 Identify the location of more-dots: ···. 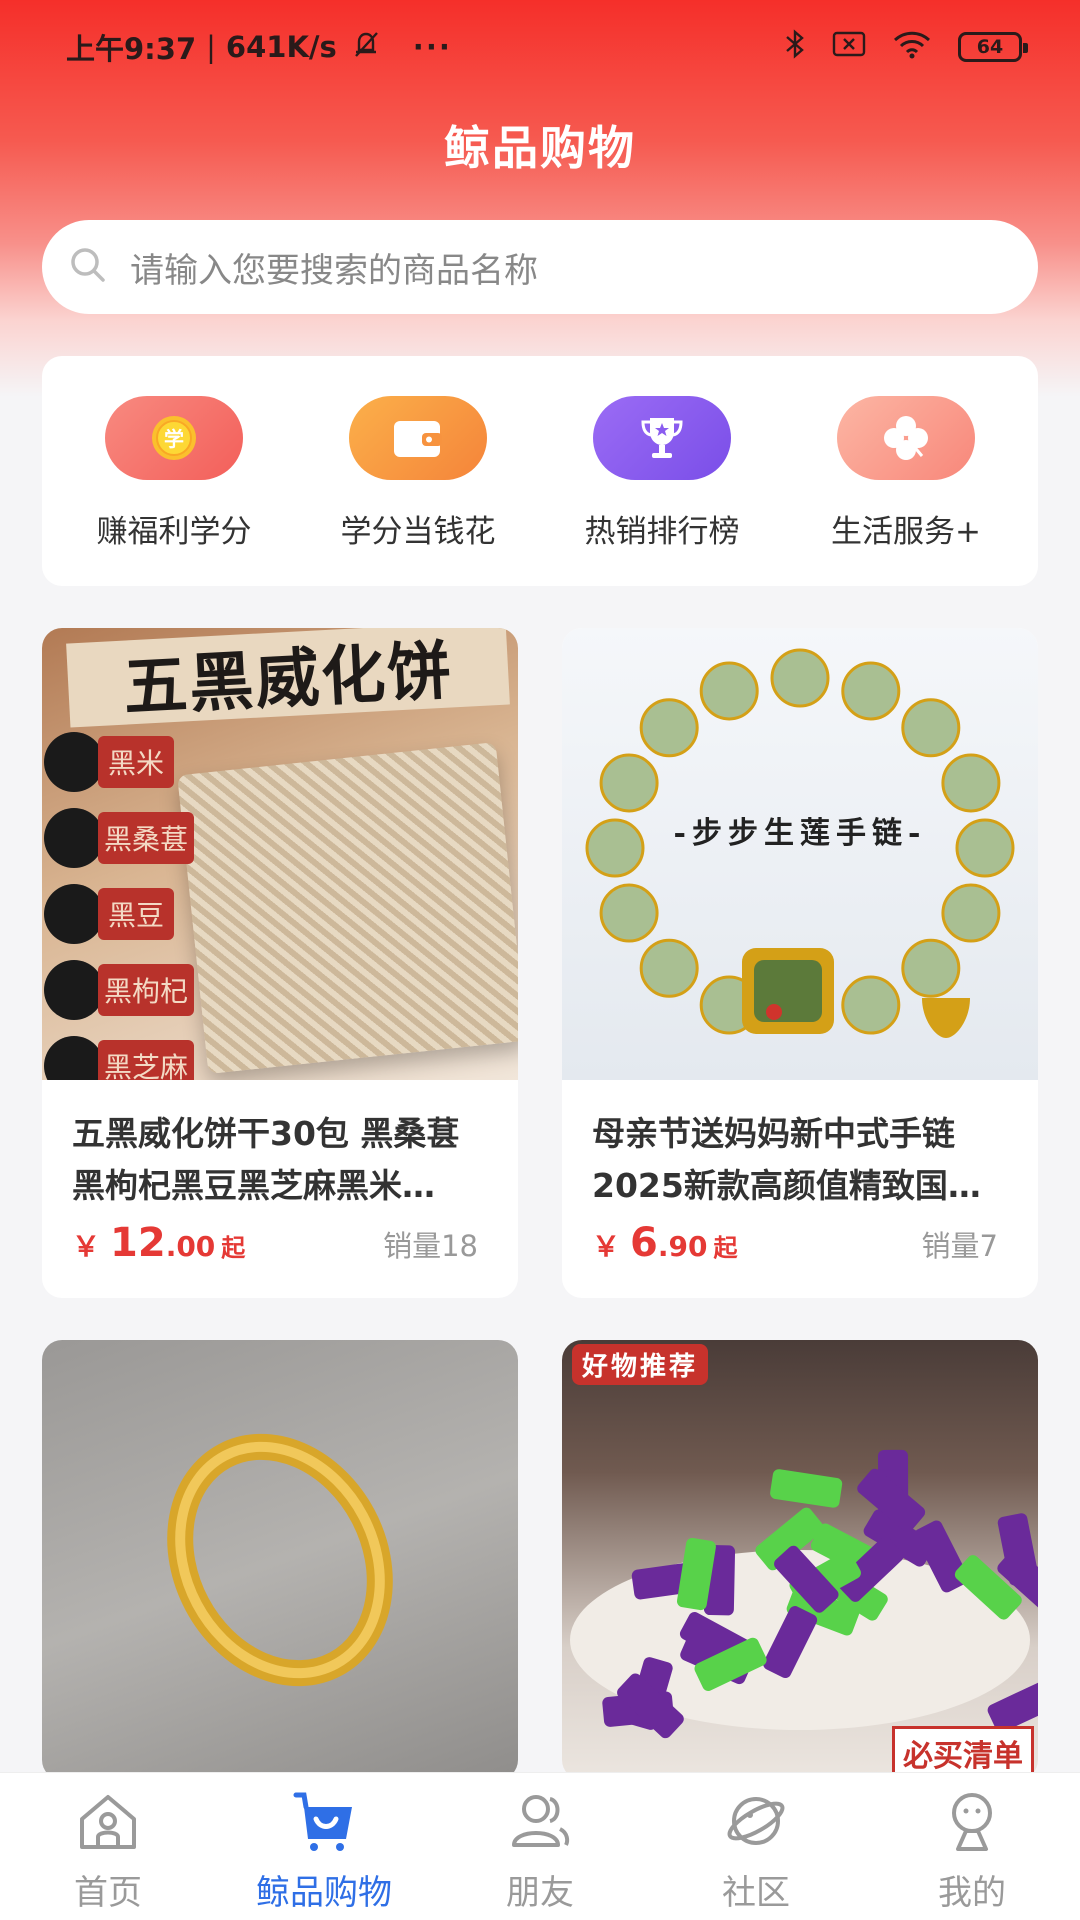
(432, 47).